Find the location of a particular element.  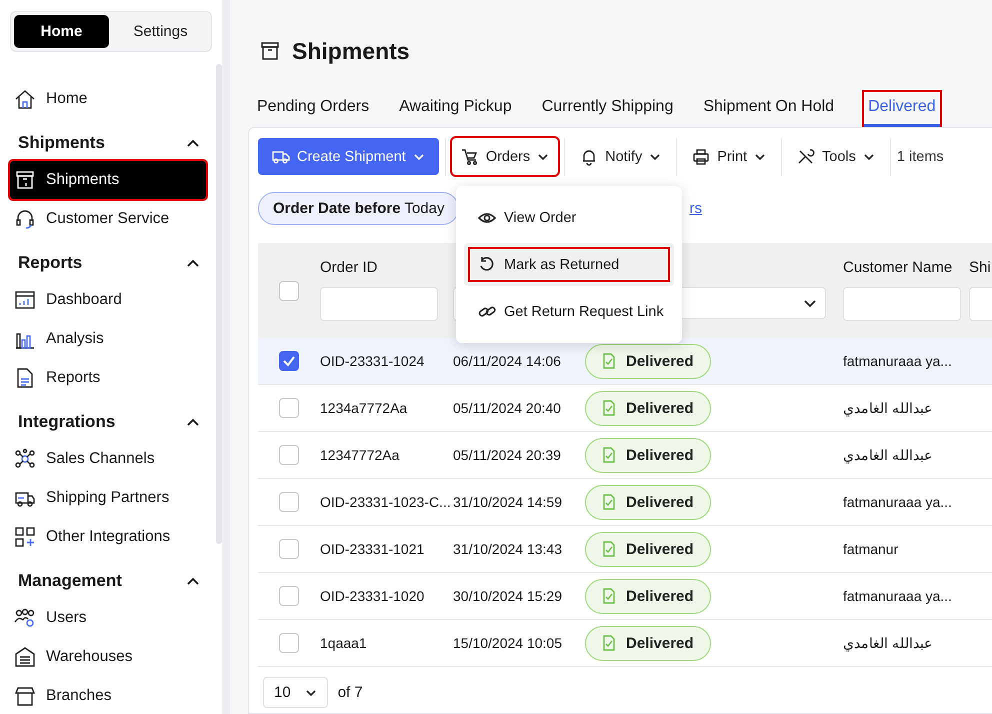

tab: Currently Shipping is located at coordinates (608, 109).